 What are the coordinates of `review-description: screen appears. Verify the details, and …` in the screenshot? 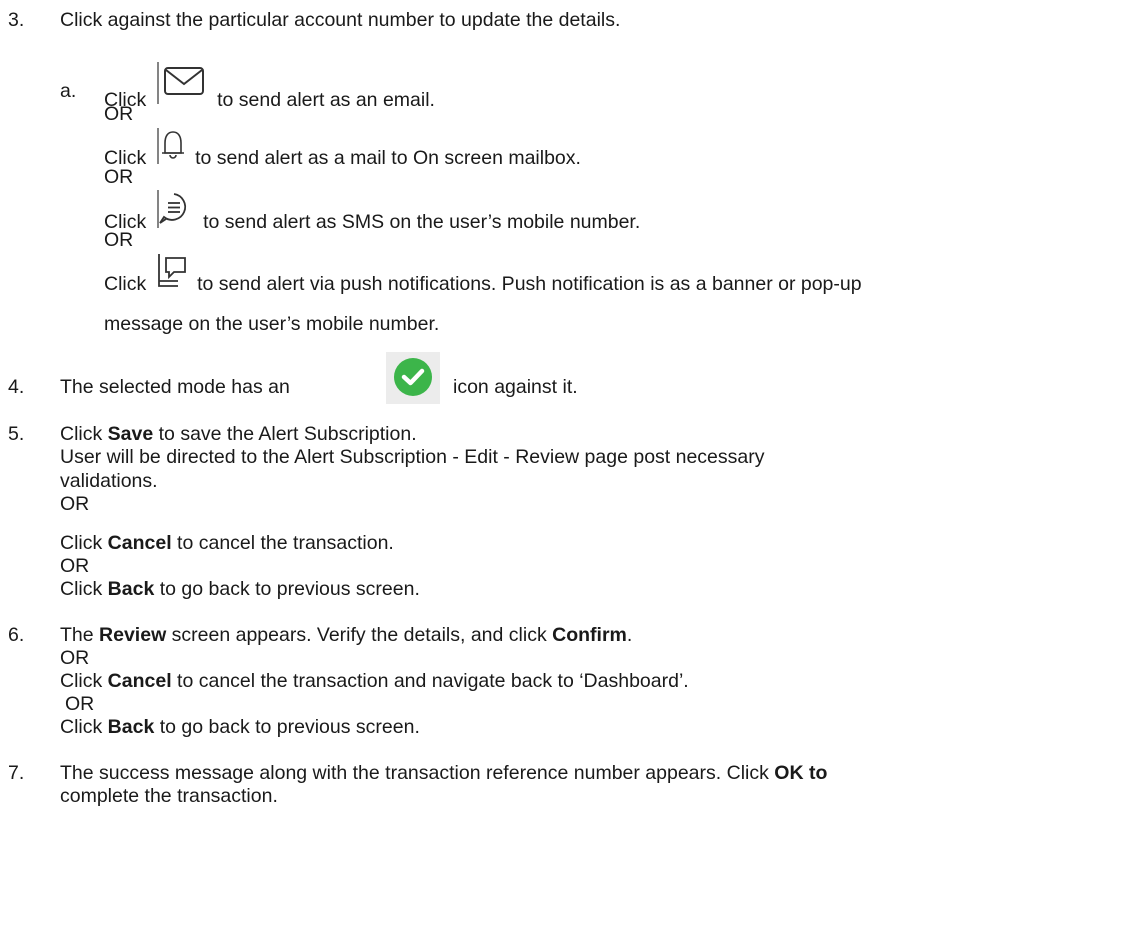 It's located at (359, 635).